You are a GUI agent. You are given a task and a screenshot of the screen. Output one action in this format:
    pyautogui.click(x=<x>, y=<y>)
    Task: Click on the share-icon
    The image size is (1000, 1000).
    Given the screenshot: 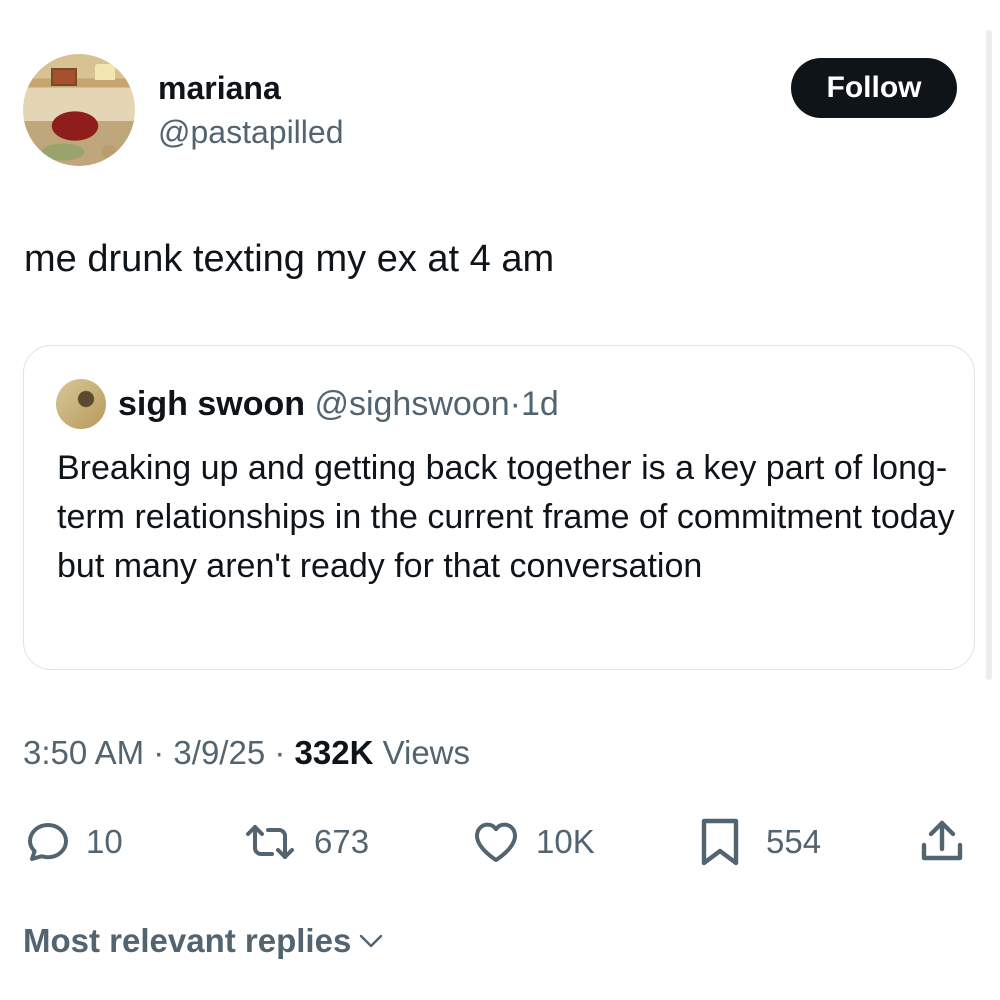 What is the action you would take?
    pyautogui.click(x=942, y=840)
    